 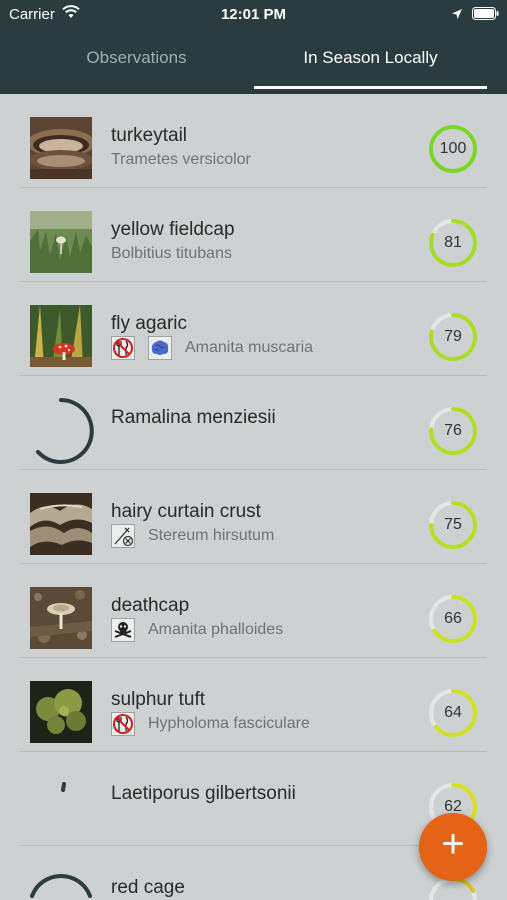 I want to click on status-bar: Carrier 12:01 PM, so click(x=253, y=14).